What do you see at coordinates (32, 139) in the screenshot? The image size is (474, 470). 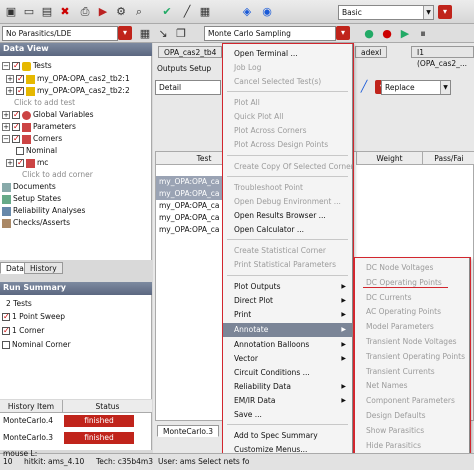 I see `tree-corners: − Corners` at bounding box center [32, 139].